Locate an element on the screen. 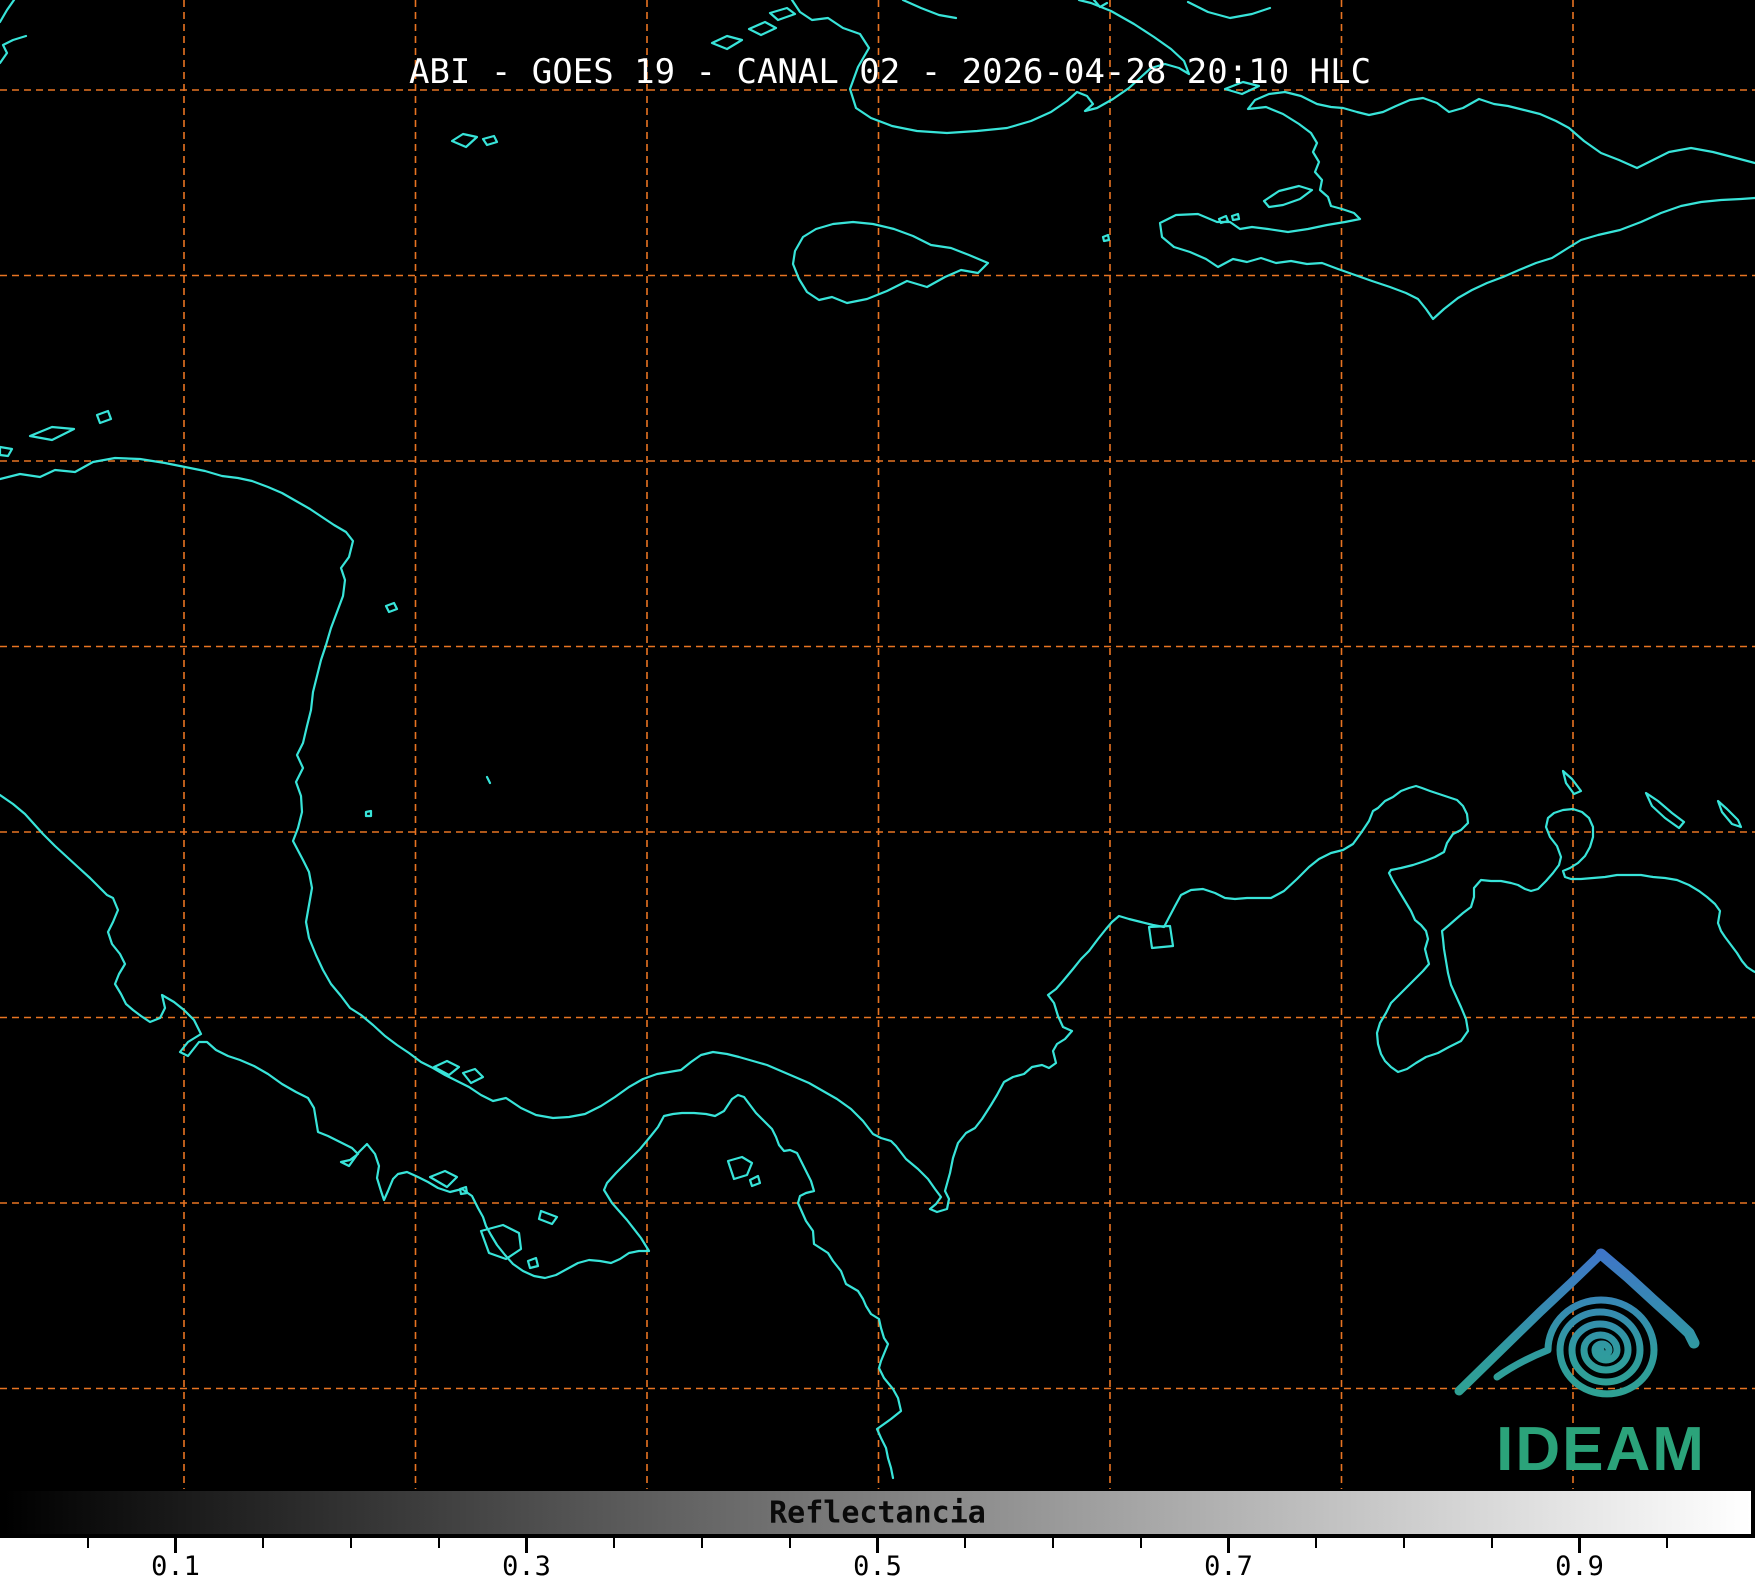  coastline-cayman-islands is located at coordinates (474, 140).